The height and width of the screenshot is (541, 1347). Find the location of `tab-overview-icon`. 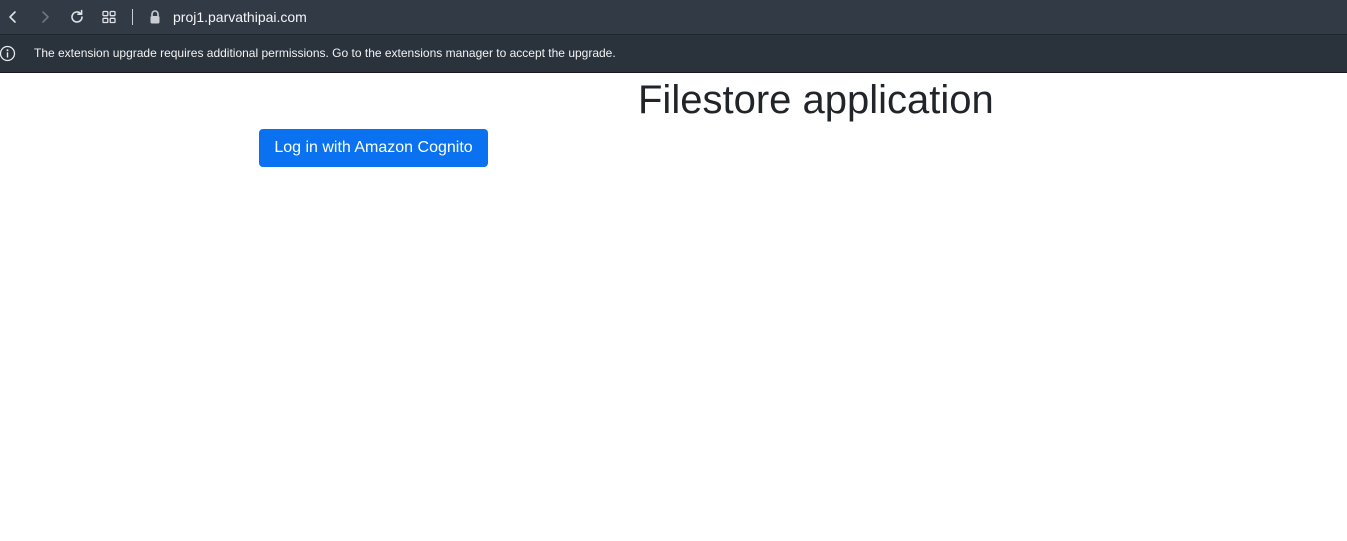

tab-overview-icon is located at coordinates (109, 17).